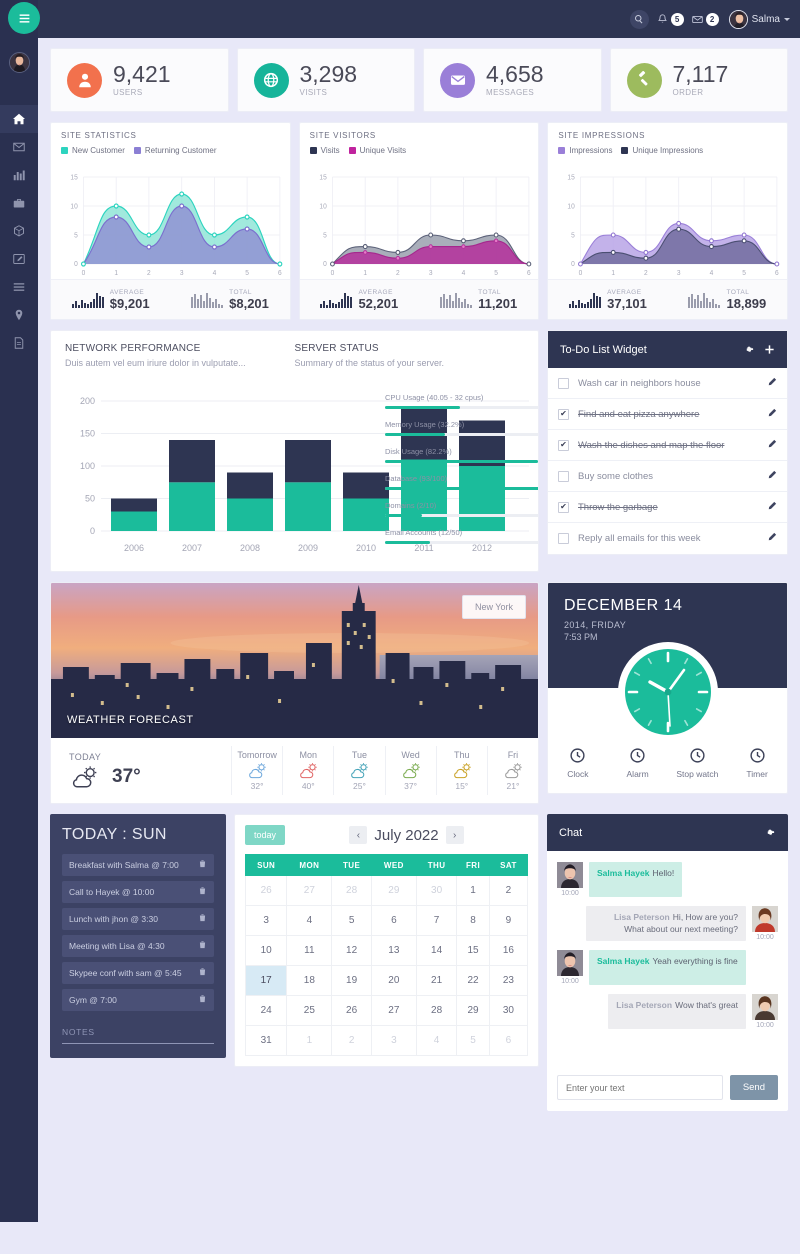 The width and height of the screenshot is (800, 1254). I want to click on todo-item: Reply all emails for this week, so click(667, 538).